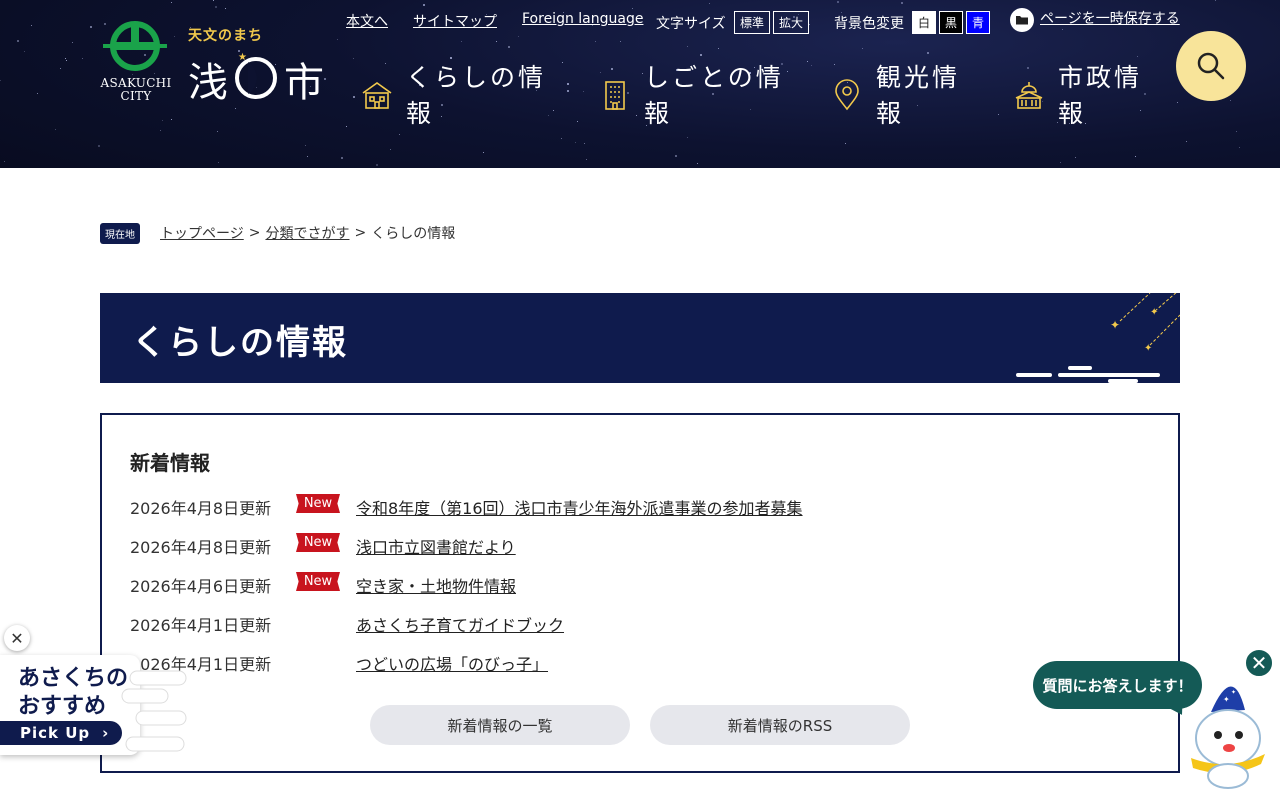  What do you see at coordinates (630, 670) in the screenshot?
I see `news-item: 2026年4月1日更新 つどいの広場「のびっ子」` at bounding box center [630, 670].